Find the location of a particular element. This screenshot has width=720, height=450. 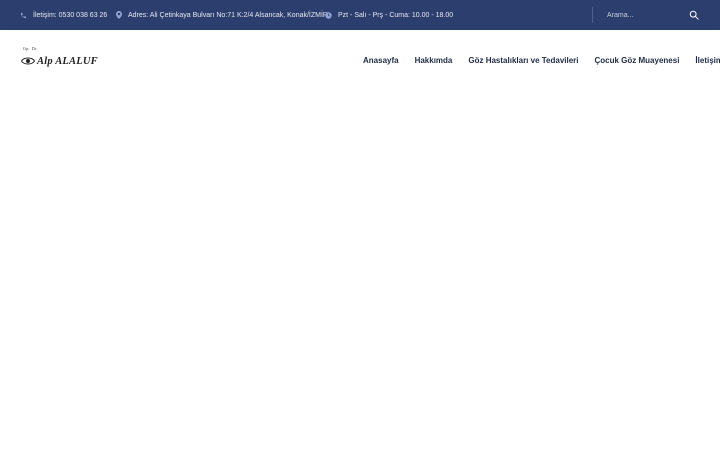

search-divider is located at coordinates (592, 15).